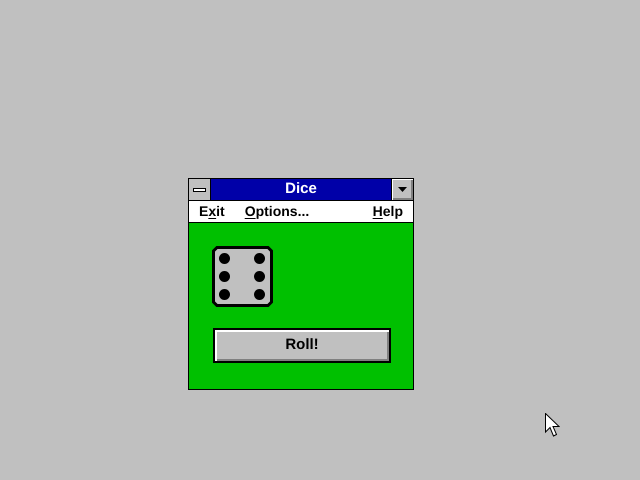 This screenshot has height=480, width=640. What do you see at coordinates (387, 211) in the screenshot?
I see `menu-item: Help` at bounding box center [387, 211].